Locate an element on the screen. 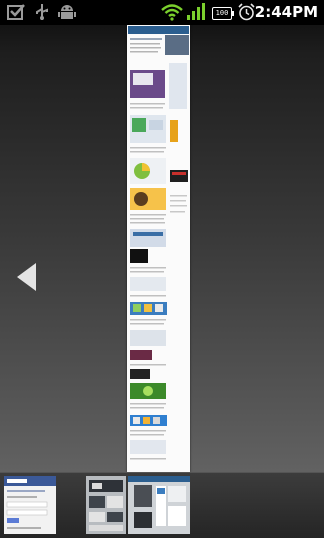  android-debug-icon is located at coordinates (67, 14).